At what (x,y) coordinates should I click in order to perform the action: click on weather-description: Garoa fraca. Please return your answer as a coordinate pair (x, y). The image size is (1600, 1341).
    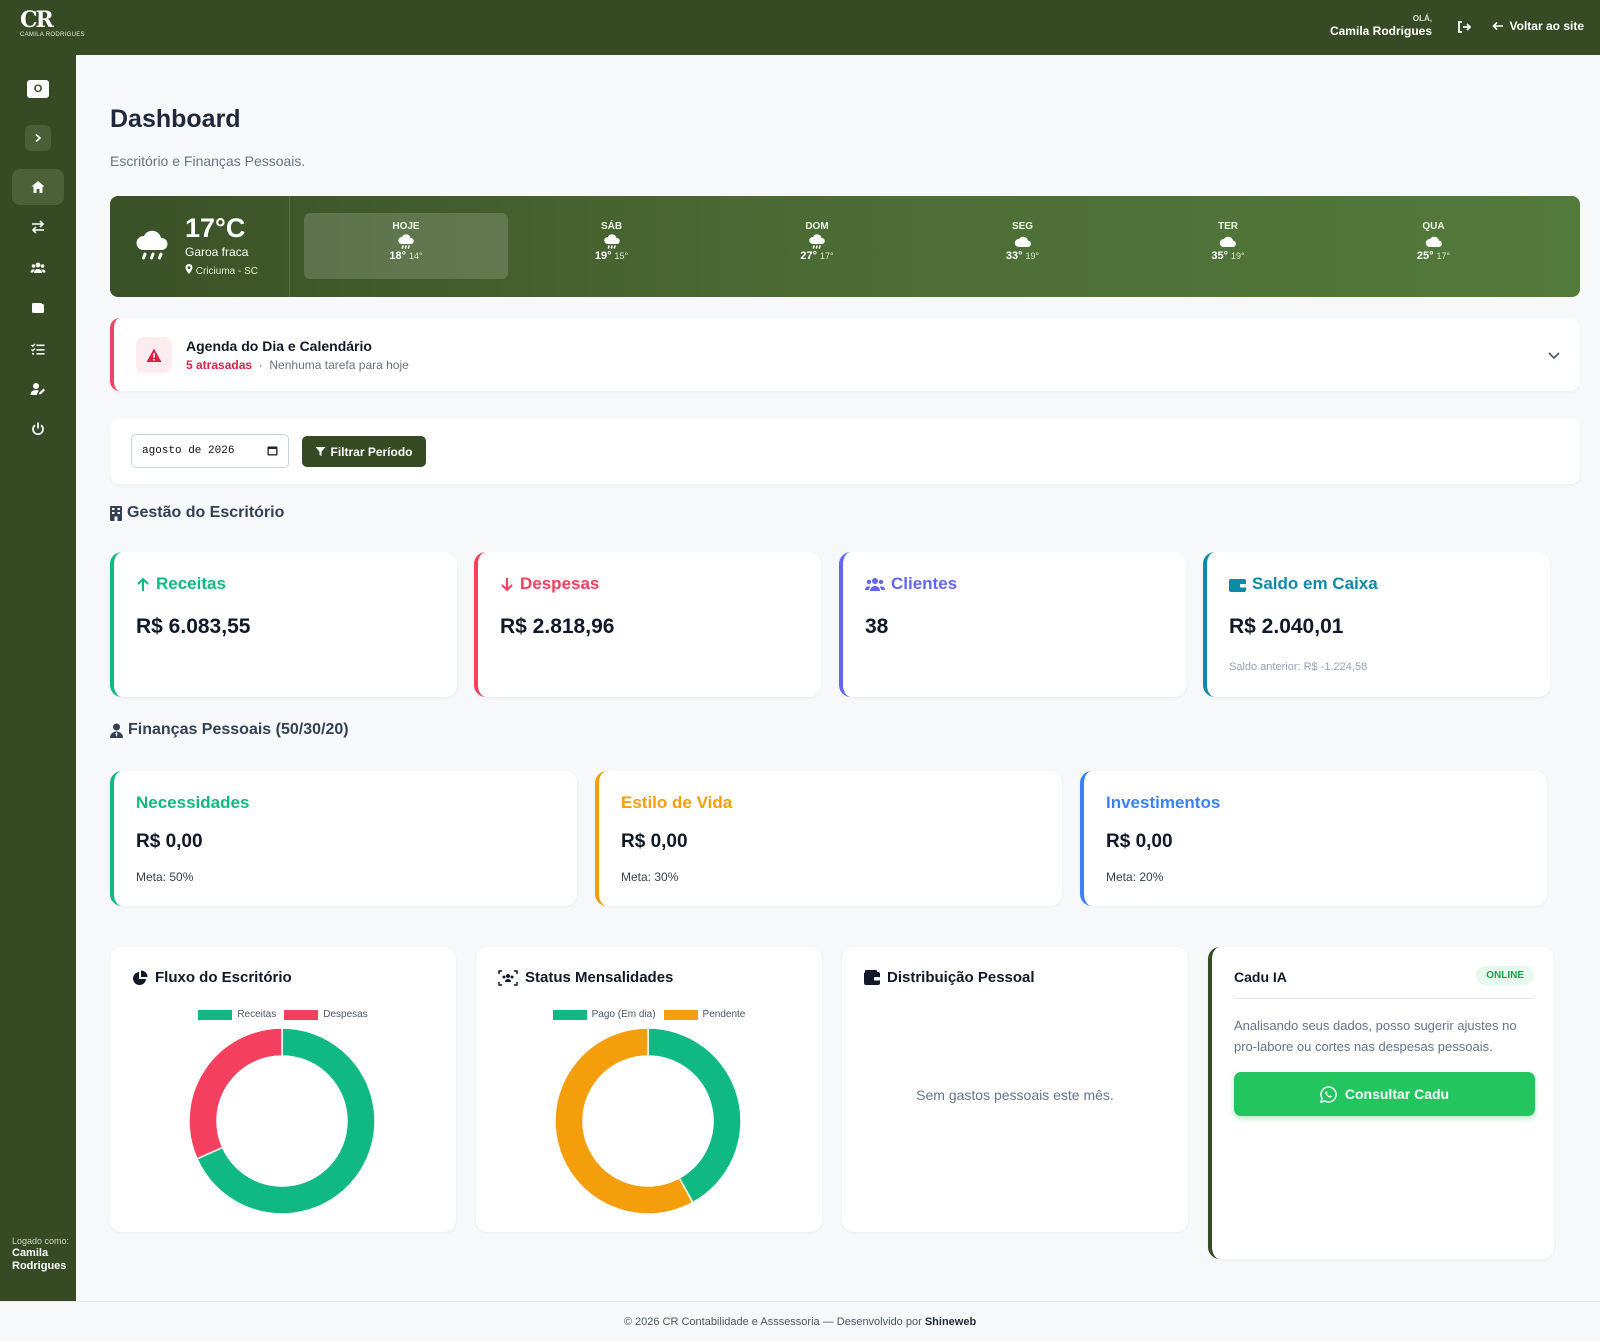
    Looking at the image, I should click on (217, 252).